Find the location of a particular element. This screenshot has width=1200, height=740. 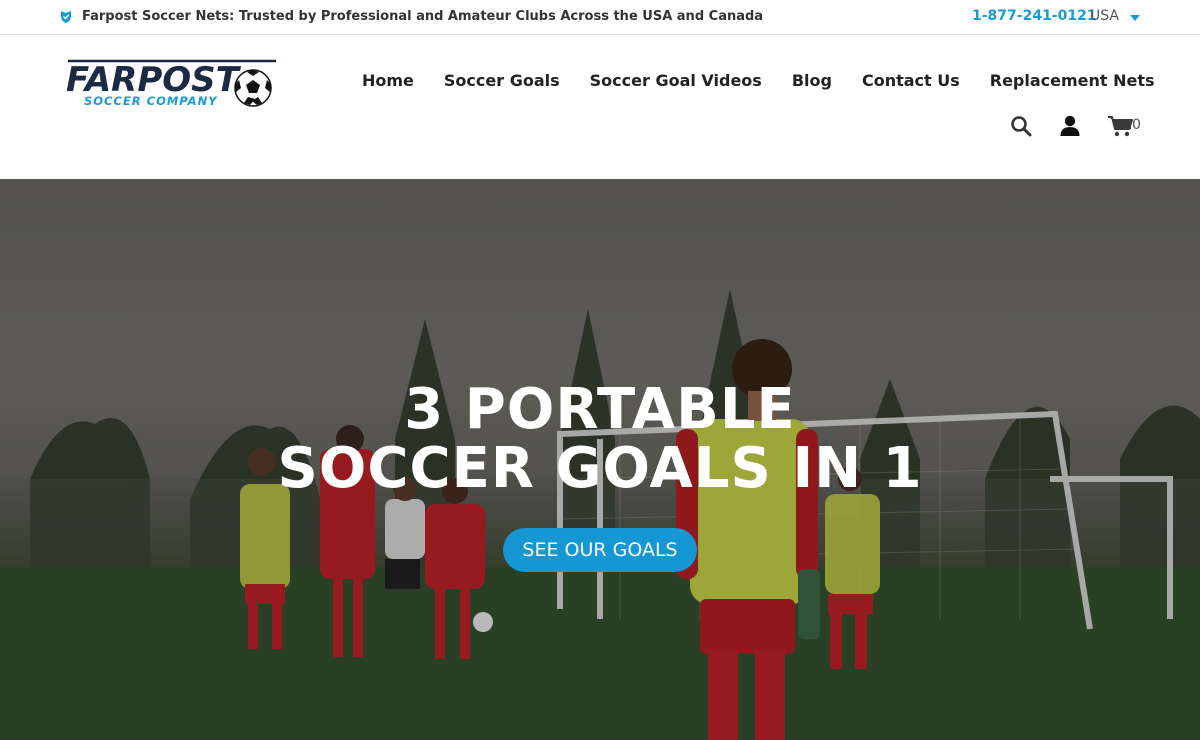

farpost-logo: FARPOST SOCCER COMPANY is located at coordinates (172, 85).